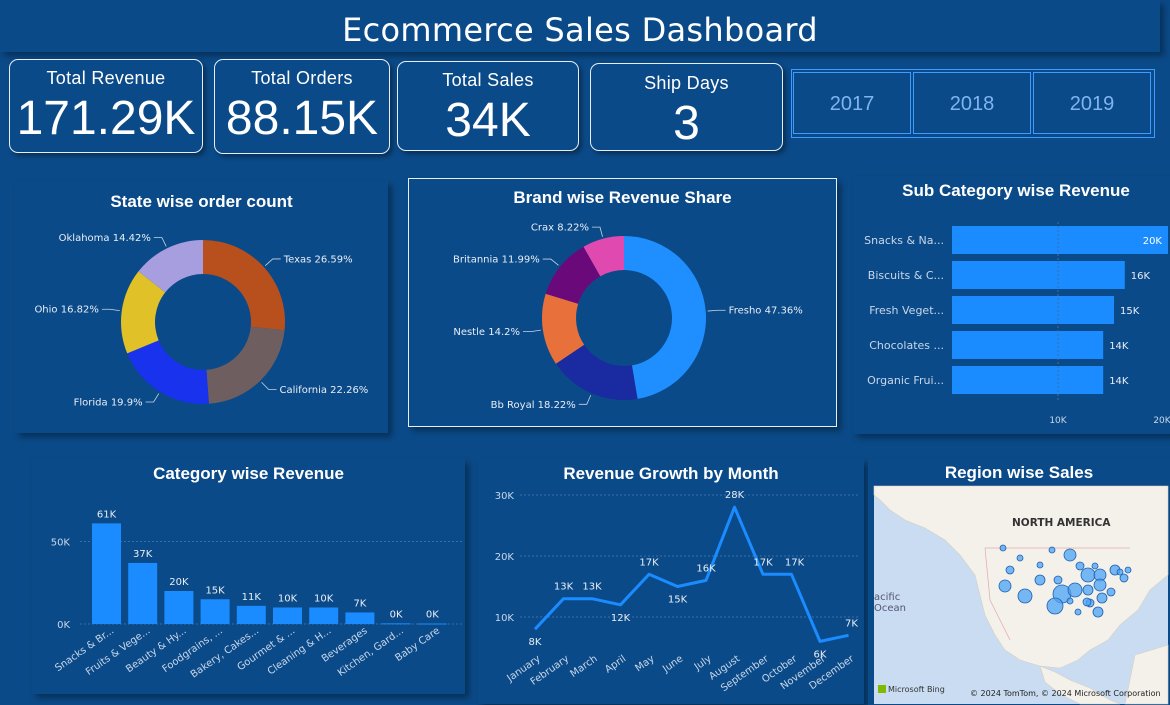 Image resolution: width=1170 pixels, height=705 pixels. What do you see at coordinates (318, 259) in the screenshot?
I see `state-order-data-label: Texas 26.59%` at bounding box center [318, 259].